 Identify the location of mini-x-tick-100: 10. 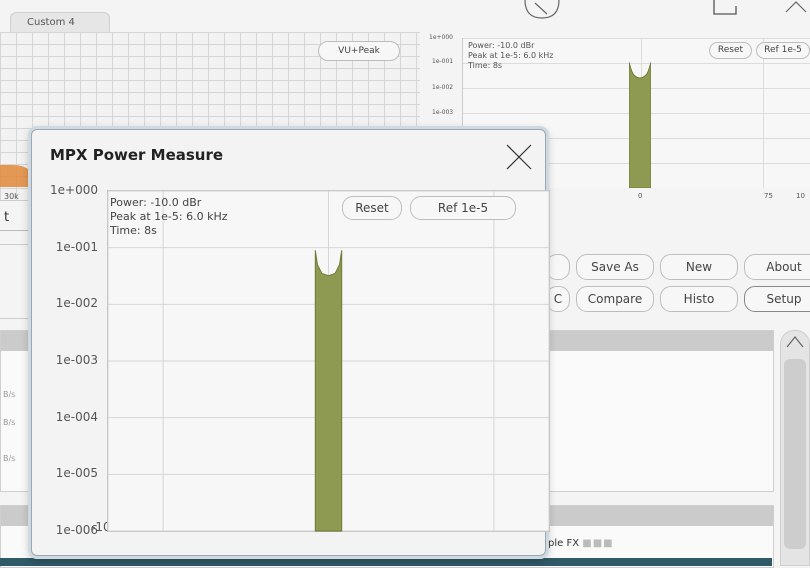
(800, 196).